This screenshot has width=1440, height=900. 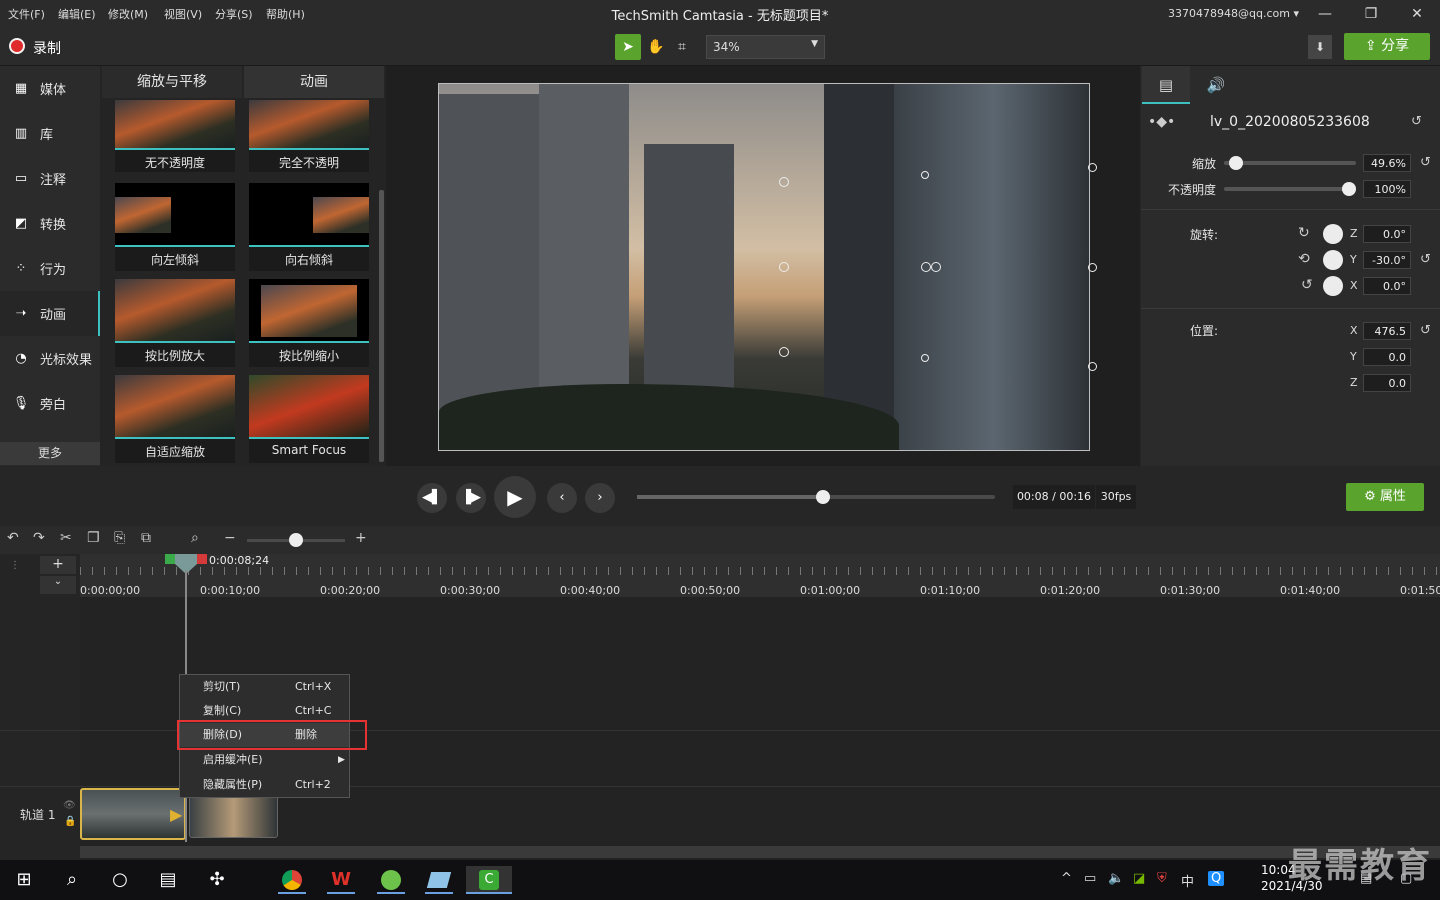 I want to click on sidebar-item-voice-narration: 🎙 旁白, so click(x=50, y=403).